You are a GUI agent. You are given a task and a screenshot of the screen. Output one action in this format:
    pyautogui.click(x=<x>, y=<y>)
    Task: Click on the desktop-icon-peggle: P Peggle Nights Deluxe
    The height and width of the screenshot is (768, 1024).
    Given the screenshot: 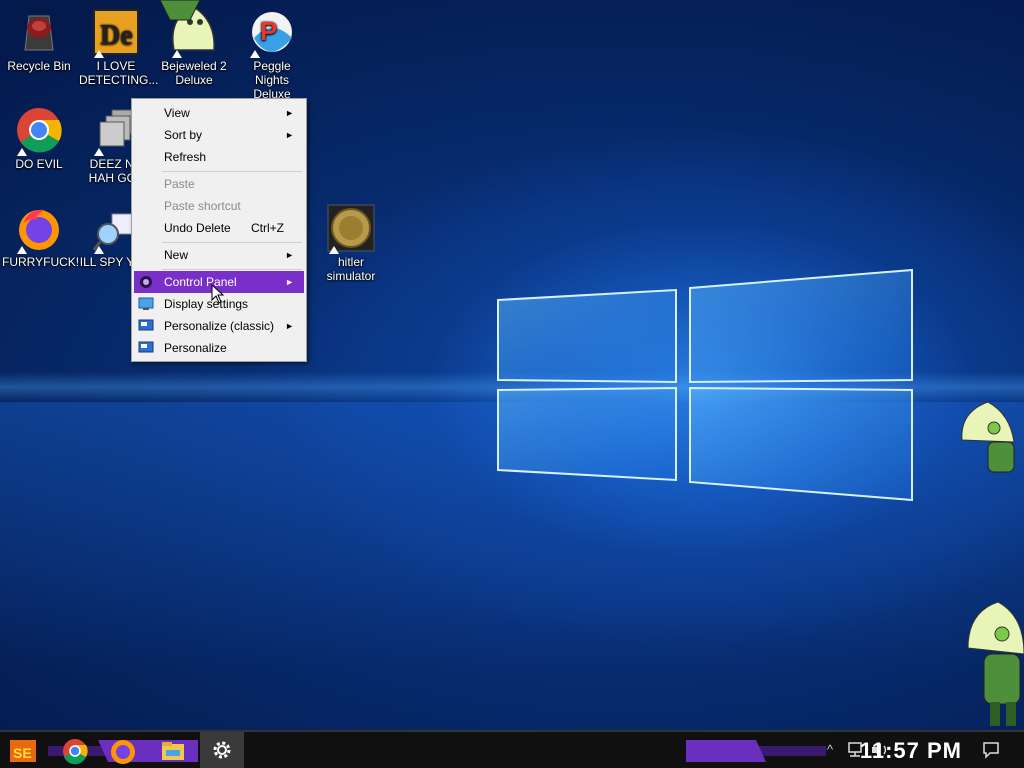 What is the action you would take?
    pyautogui.click(x=272, y=54)
    